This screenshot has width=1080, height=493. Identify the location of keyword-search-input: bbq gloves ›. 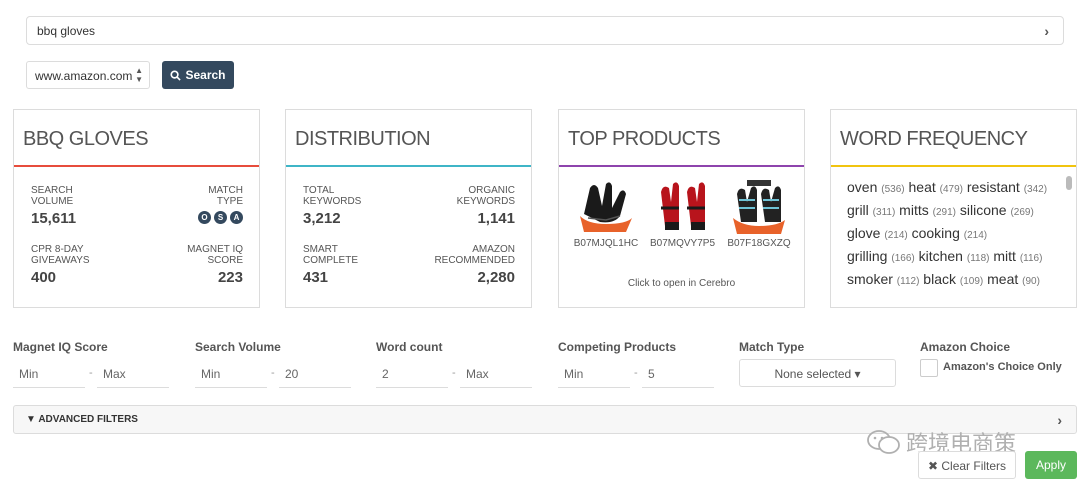
(545, 30).